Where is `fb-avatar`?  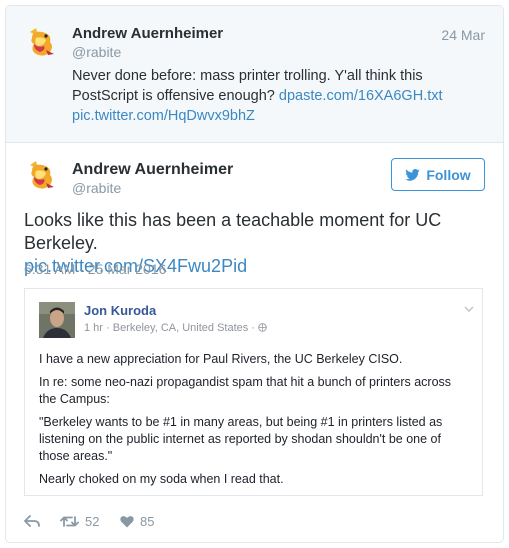
fb-avatar is located at coordinates (57, 320).